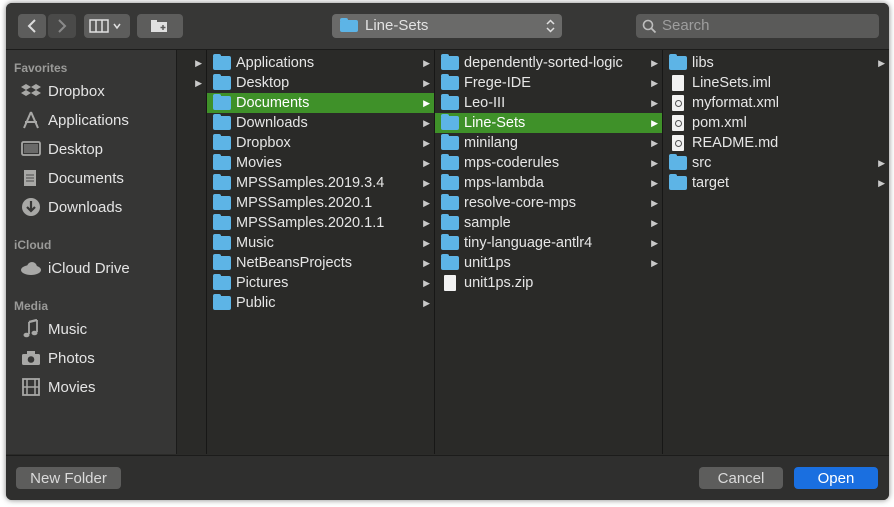  I want to click on list-item: Movies ▶, so click(320, 163).